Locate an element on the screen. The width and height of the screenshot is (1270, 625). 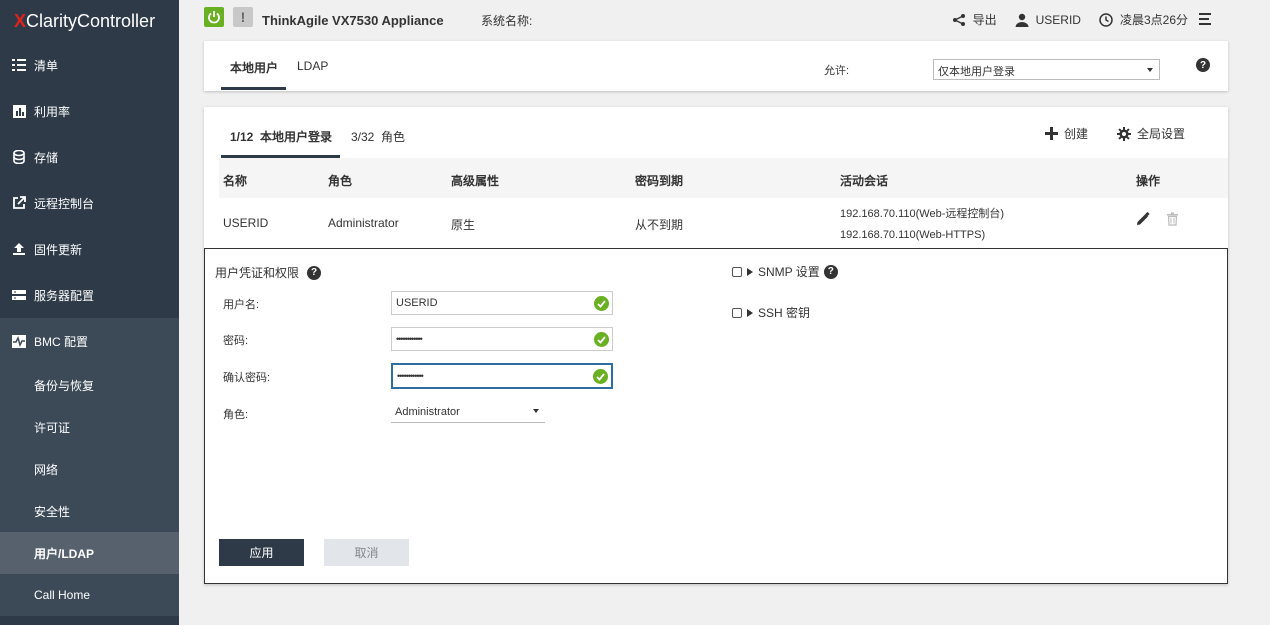
create-button: 创建 is located at coordinates (1066, 133).